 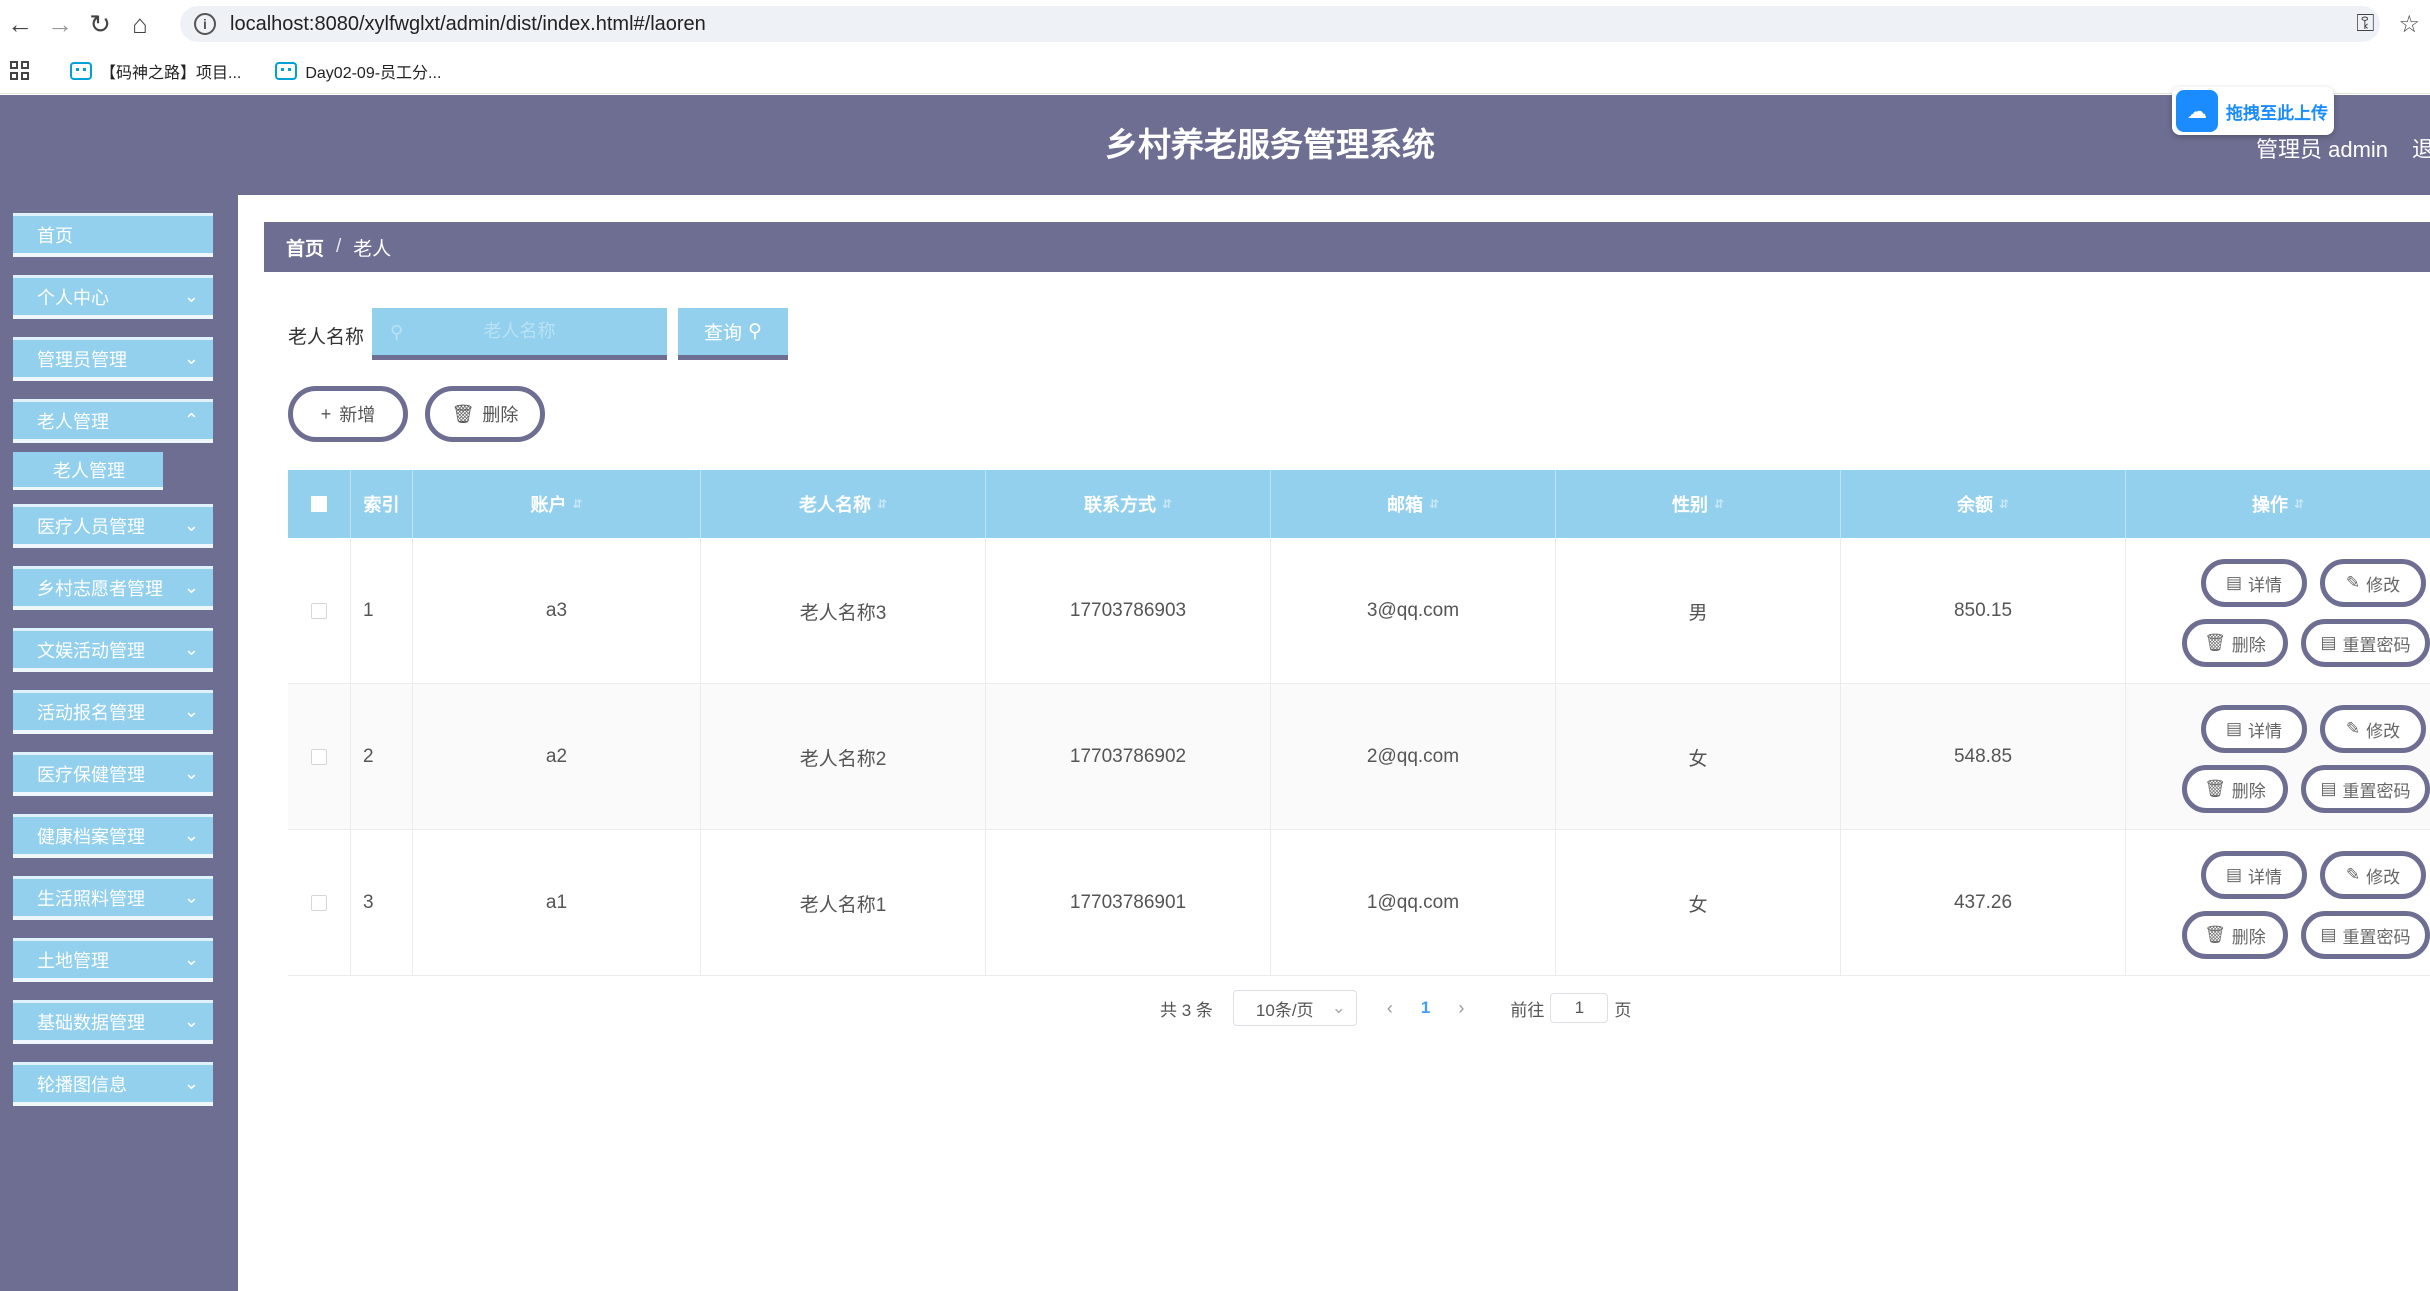 I want to click on header-phone: 联系方式 ⇵, so click(x=1128, y=504).